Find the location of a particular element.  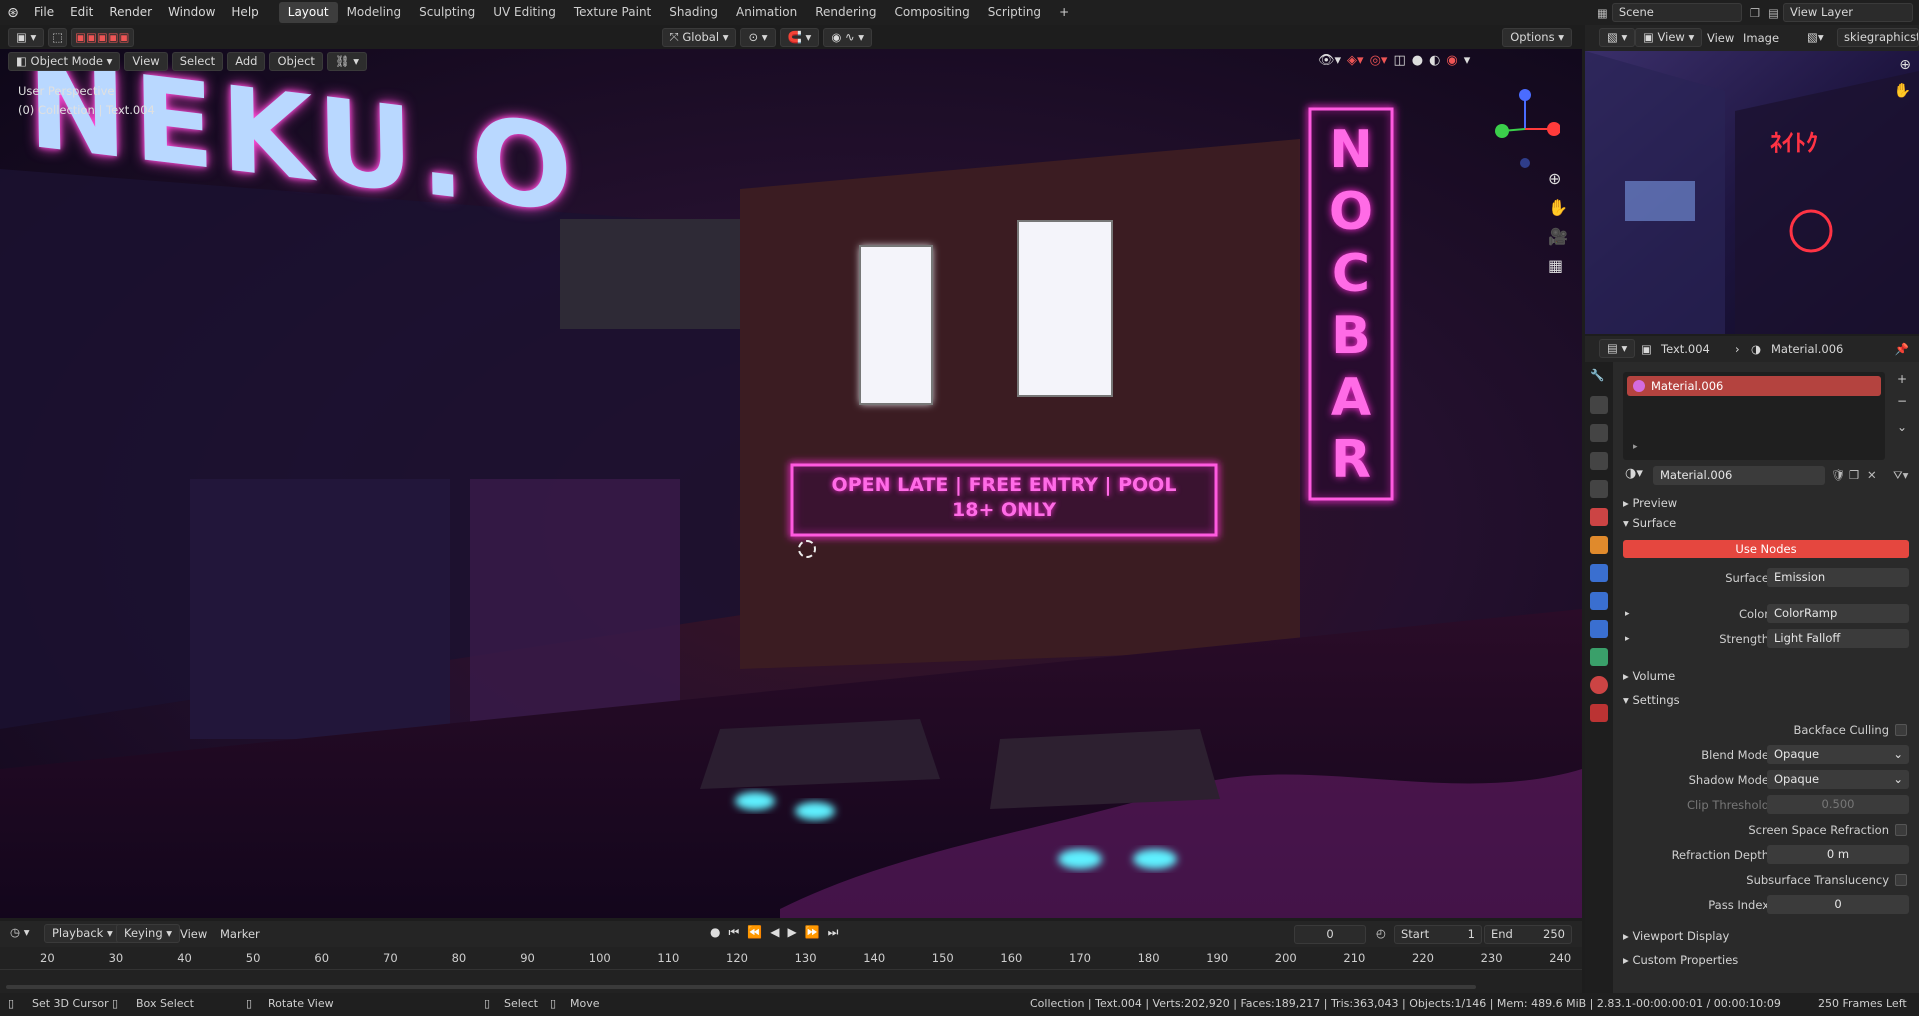

shading-material-icon: ◐ is located at coordinates (1434, 60).